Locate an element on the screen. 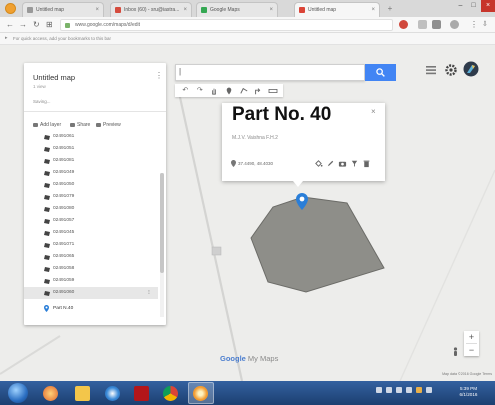 This screenshot has height=405, width=495. map-title: Untitled map is located at coordinates (54, 77).